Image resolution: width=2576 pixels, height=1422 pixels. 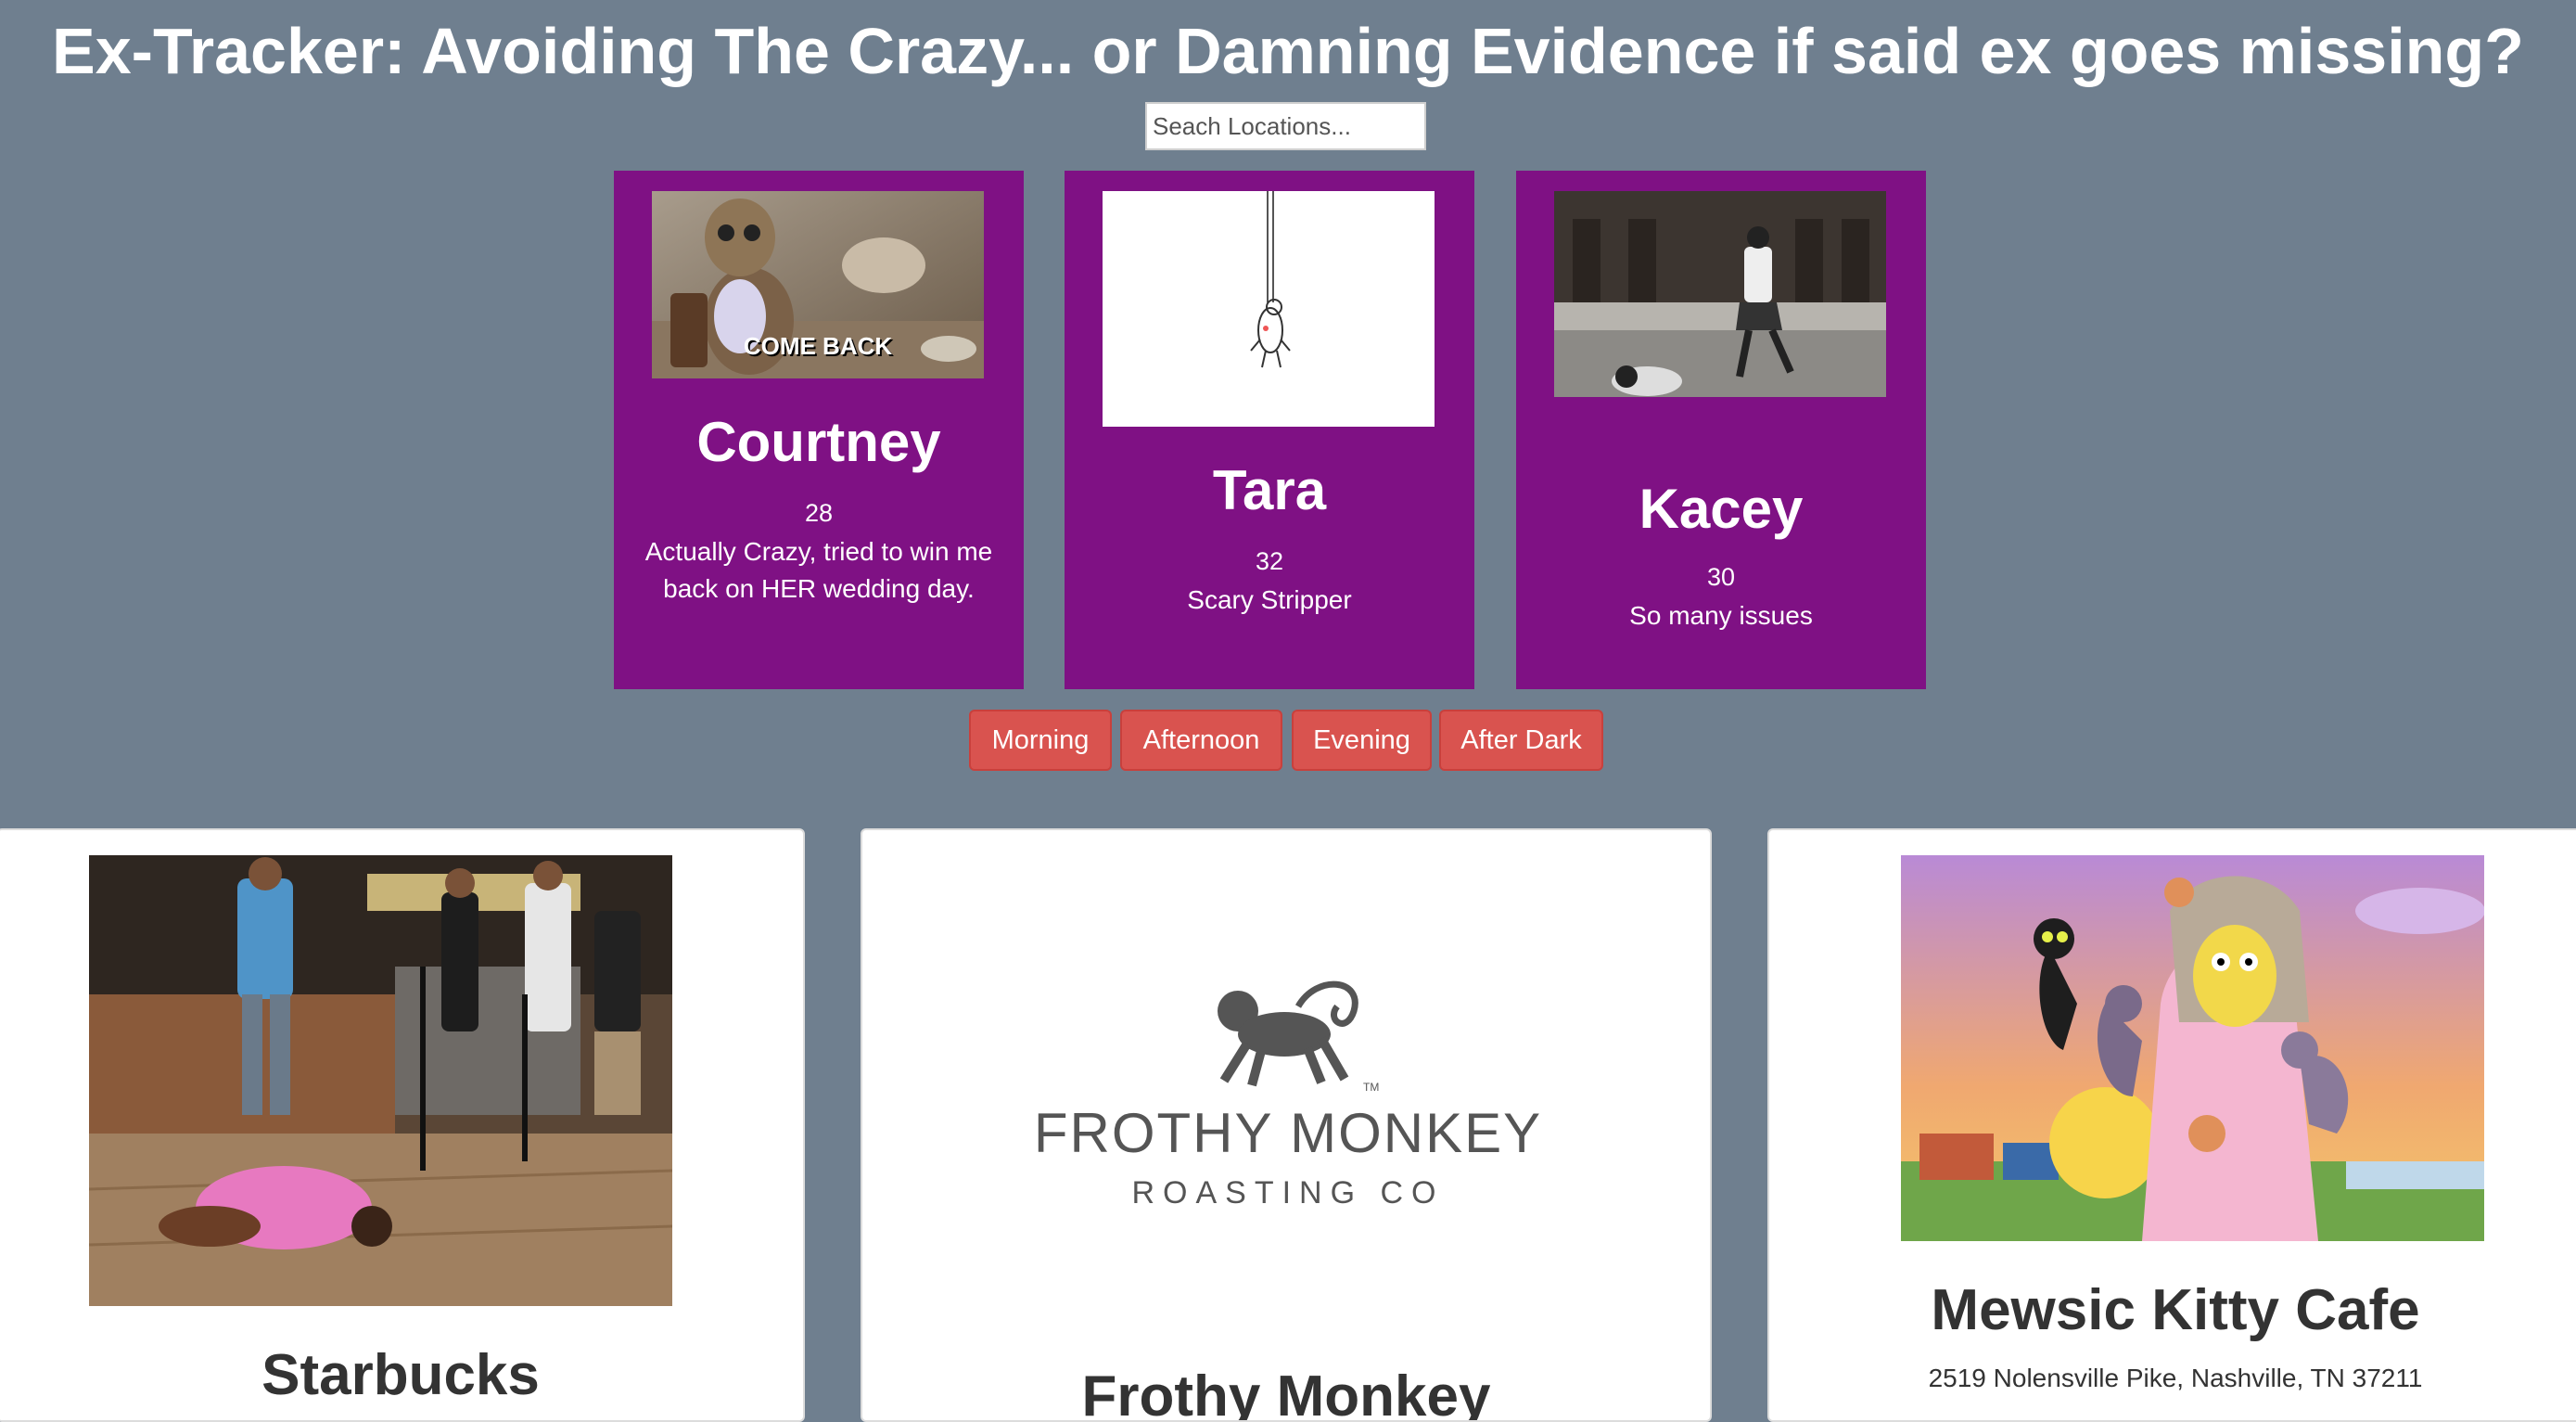 I want to click on courtney-photo: COME BACK, so click(x=818, y=284).